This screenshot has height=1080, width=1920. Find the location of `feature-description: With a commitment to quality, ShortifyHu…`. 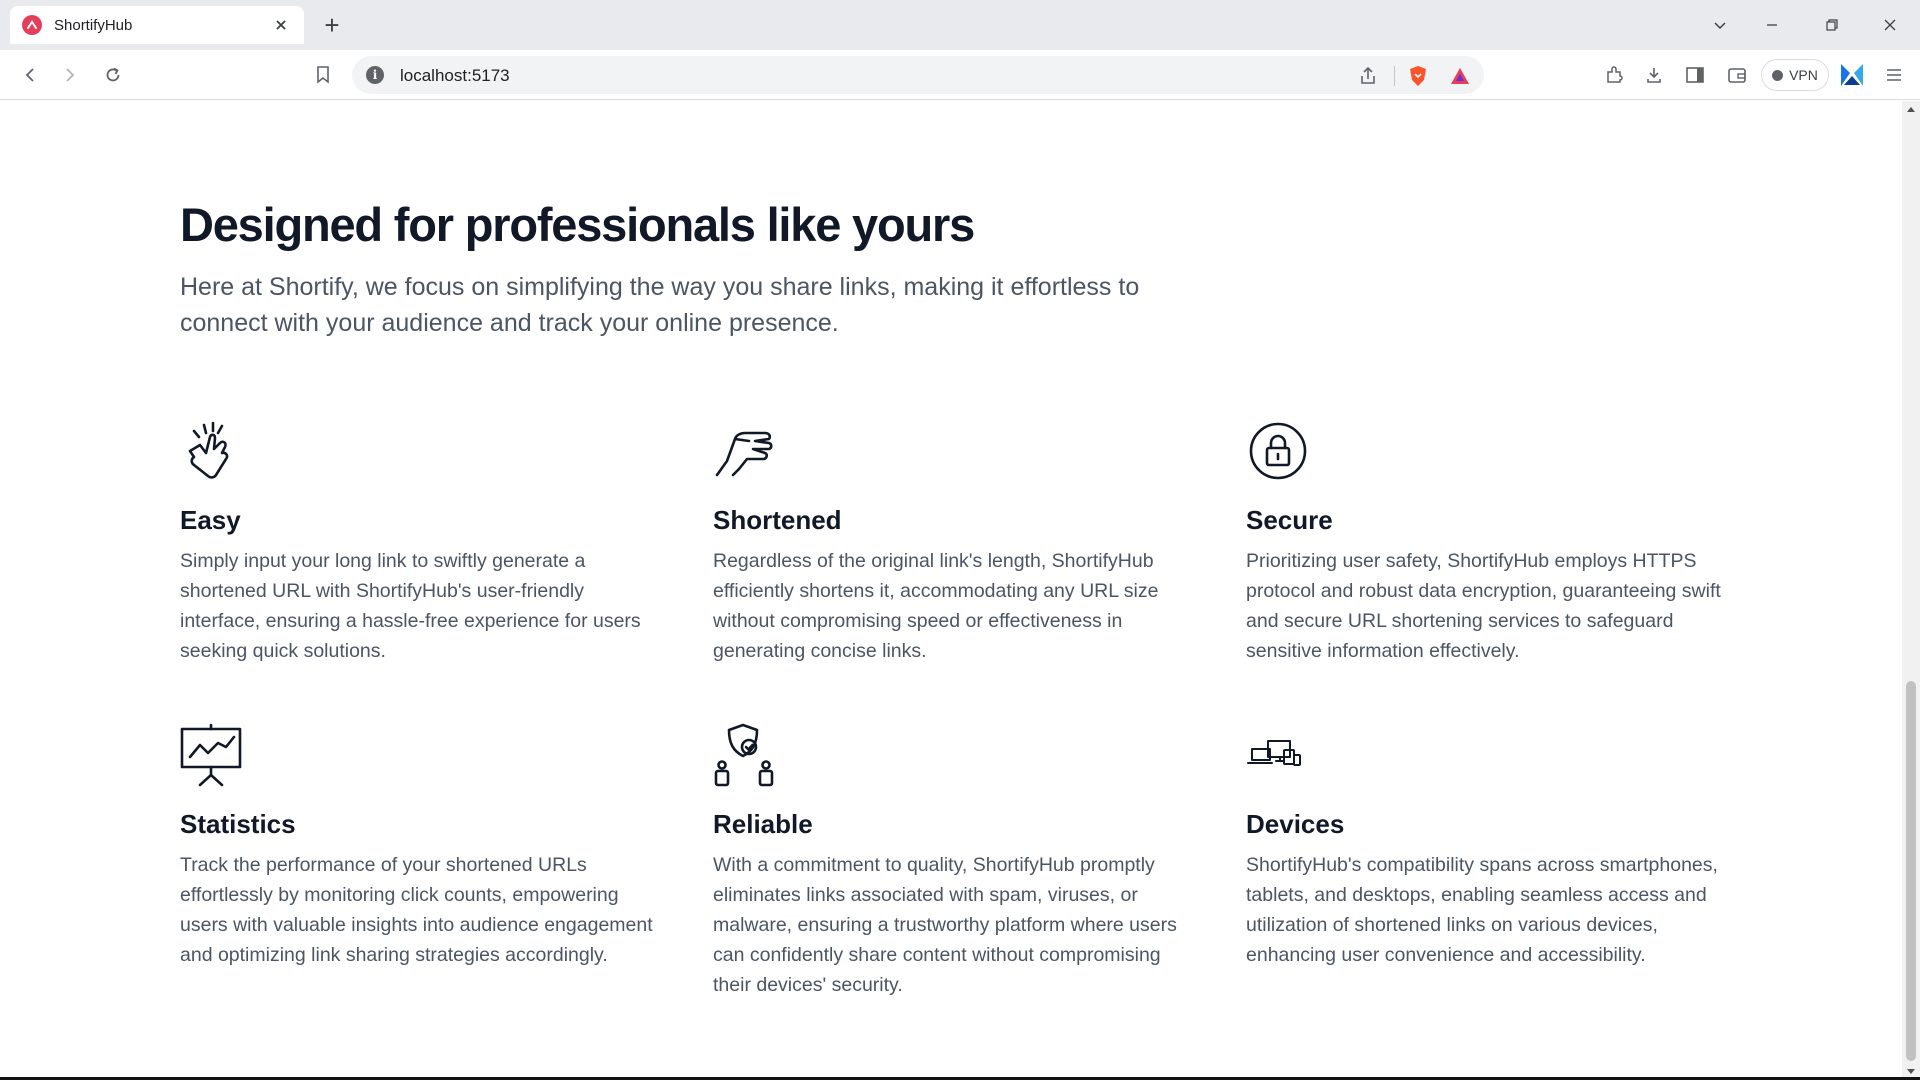

feature-description: With a commitment to quality, ShortifyHu… is located at coordinates (945, 925).